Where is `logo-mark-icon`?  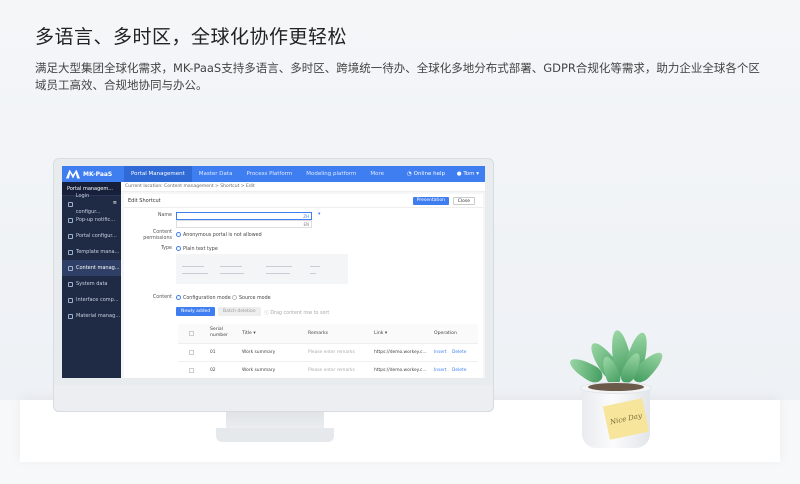
logo-mark-icon is located at coordinates (73, 174).